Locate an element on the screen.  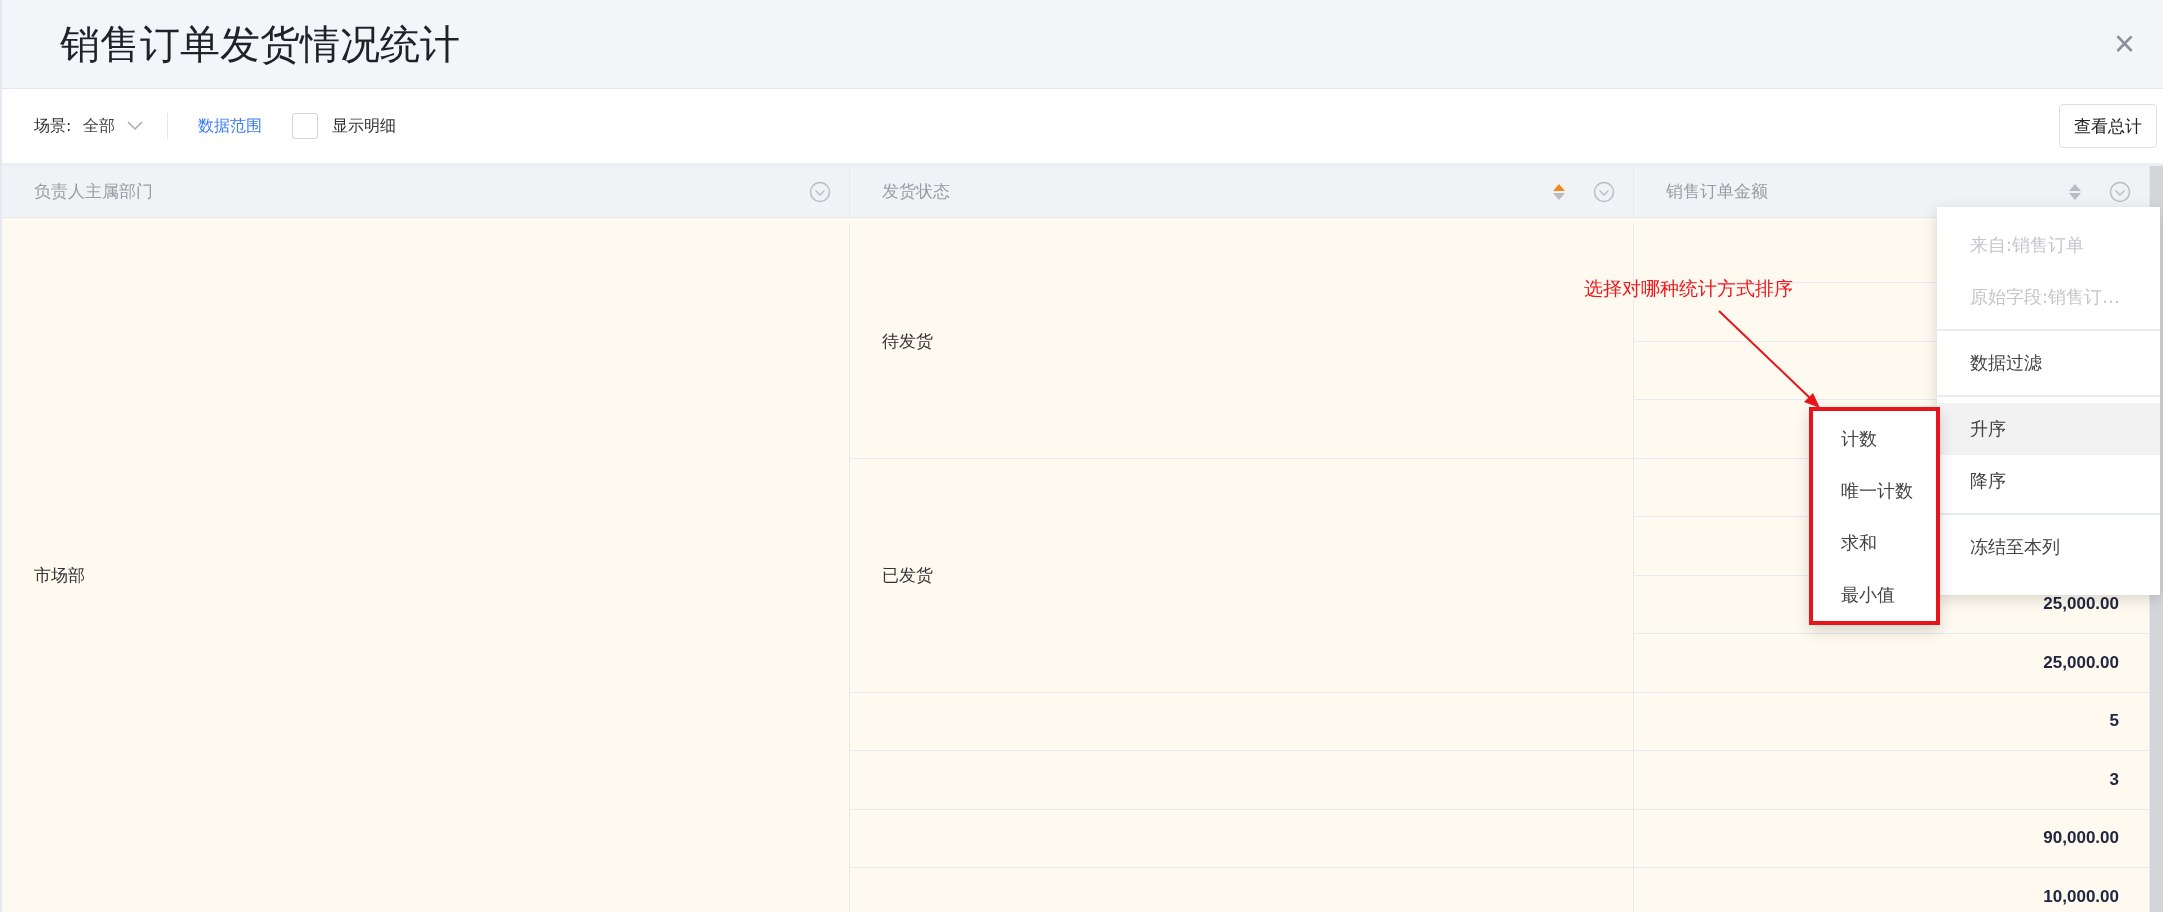
menu-item: 升序 is located at coordinates (2048, 429).